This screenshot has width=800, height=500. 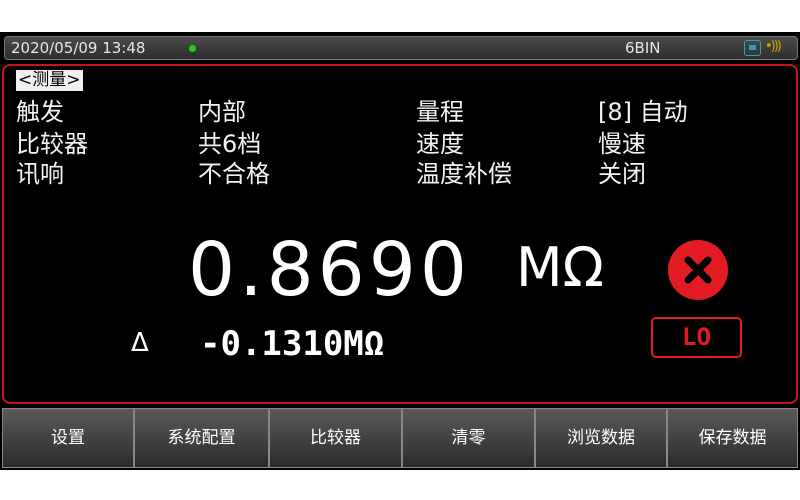 I want to click on trigger-label: 触发, so click(x=40, y=112).